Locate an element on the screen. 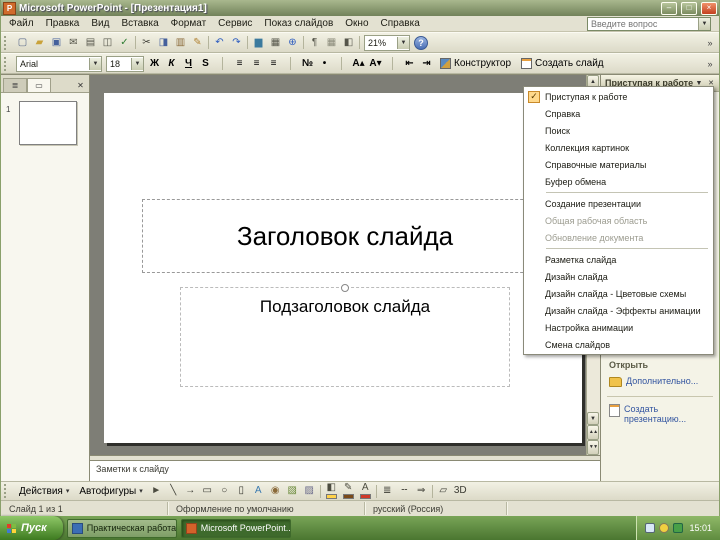  close-button: × is located at coordinates (709, 8).